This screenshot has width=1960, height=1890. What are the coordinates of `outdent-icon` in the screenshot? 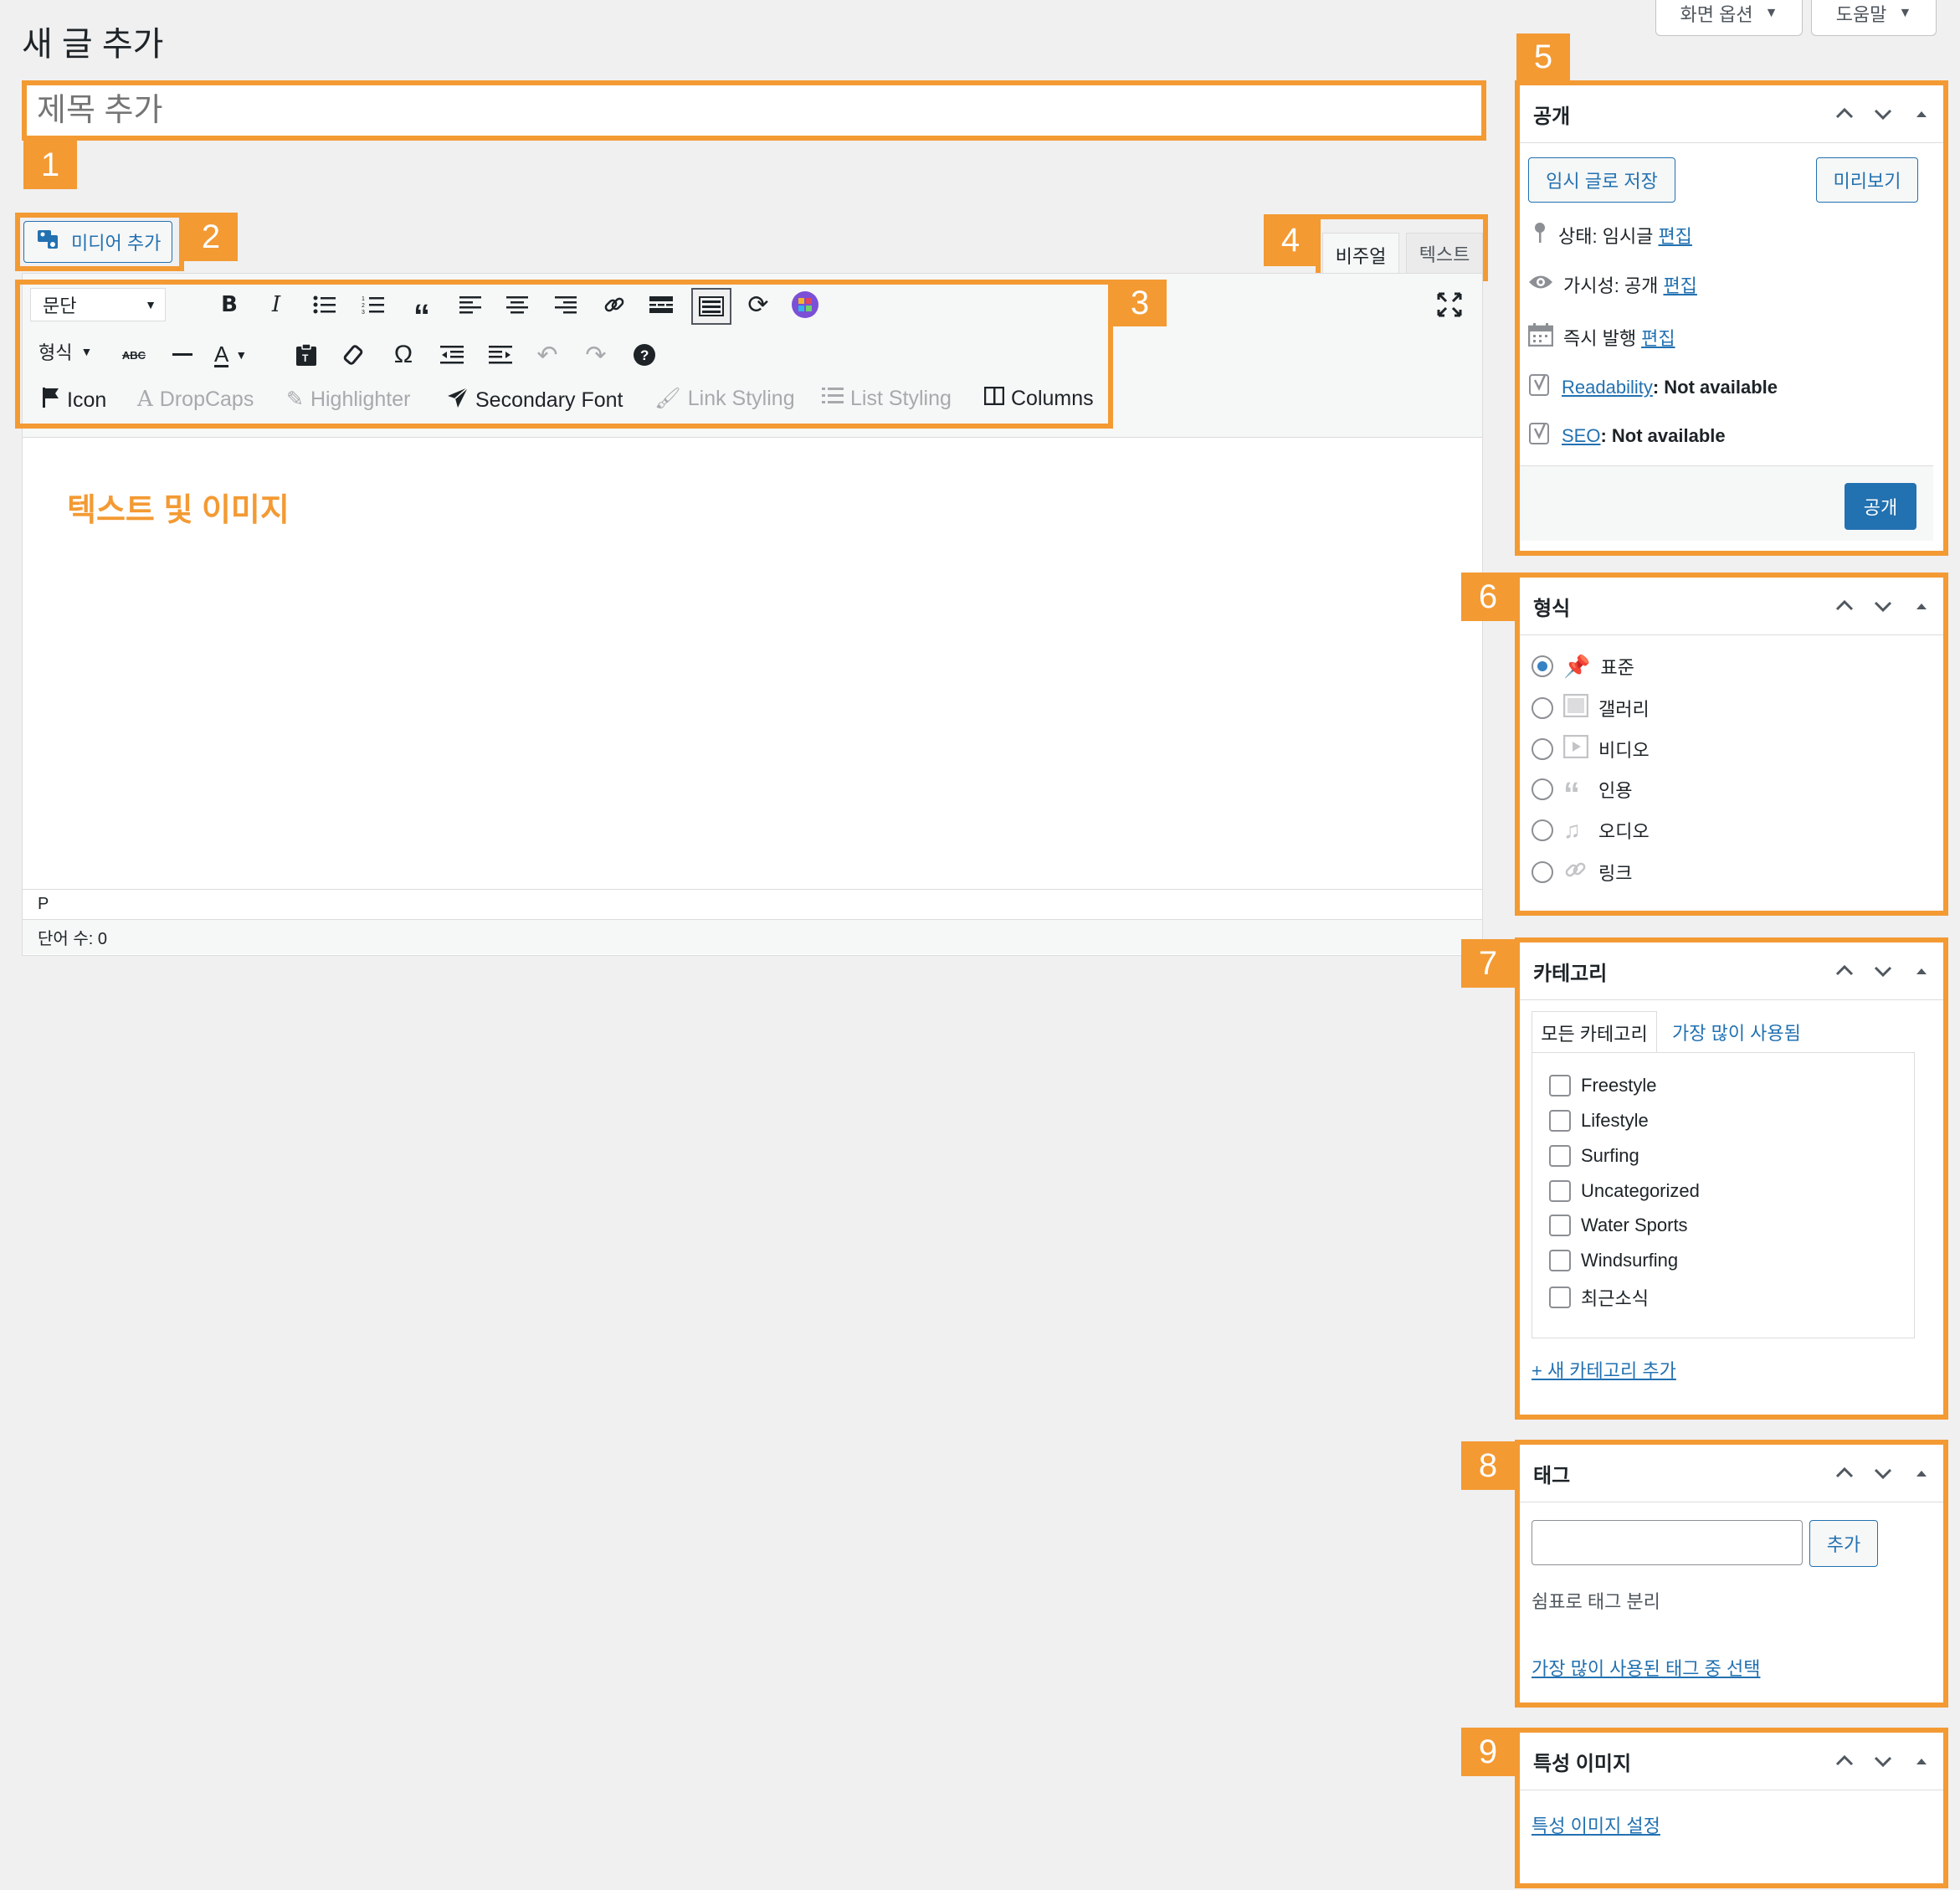 It's located at (452, 355).